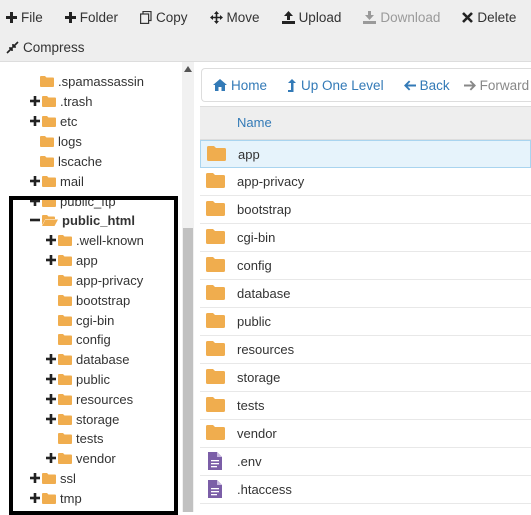 This screenshot has height=515, width=531. I want to click on collapse-minus-icon, so click(35, 220).